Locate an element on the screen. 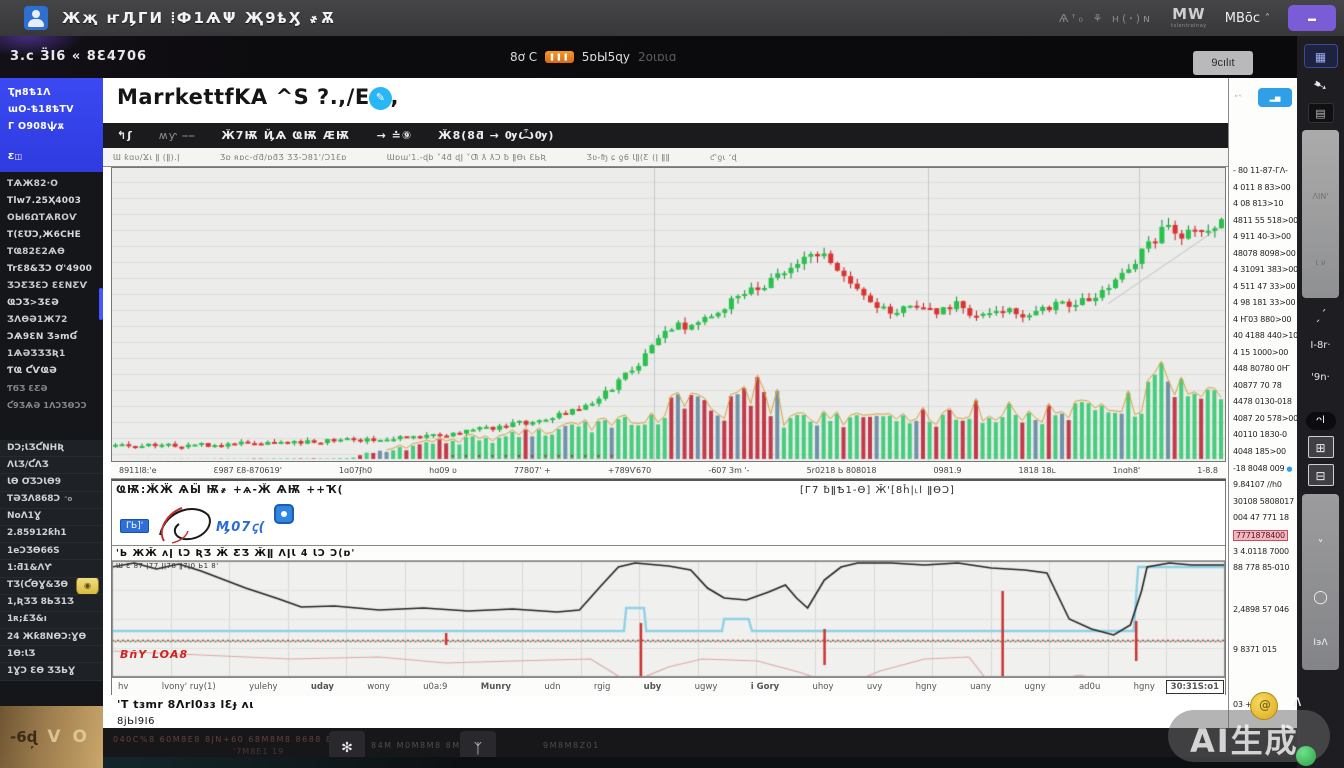  watchlist-item: ƷΛѲƏ1Ж72 is located at coordinates (51, 320).